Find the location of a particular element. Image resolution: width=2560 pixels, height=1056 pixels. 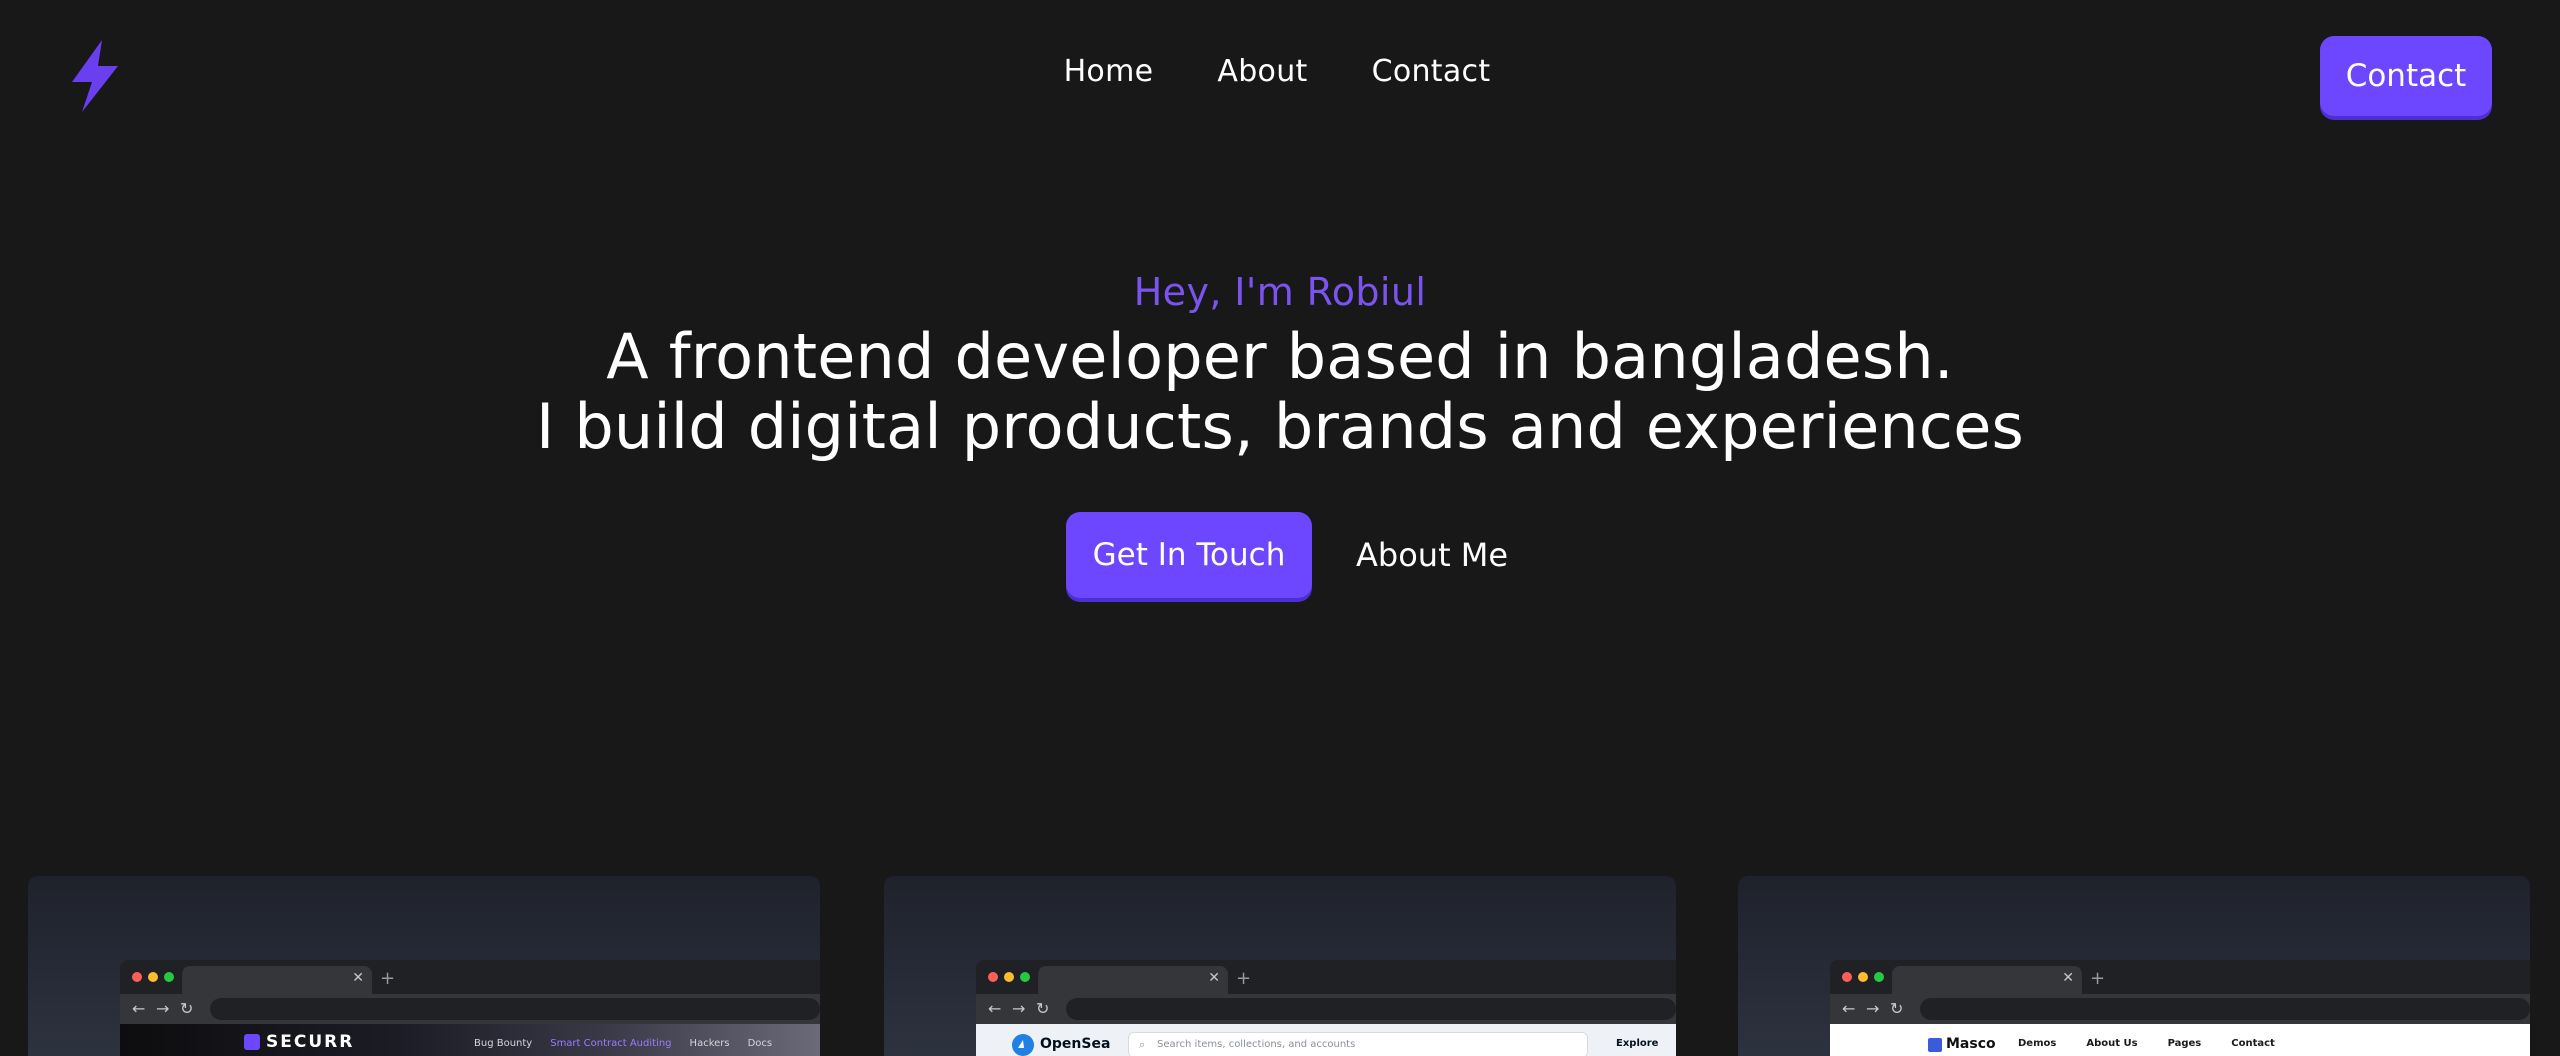

main-nav: Home About Contact is located at coordinates (1278, 71).